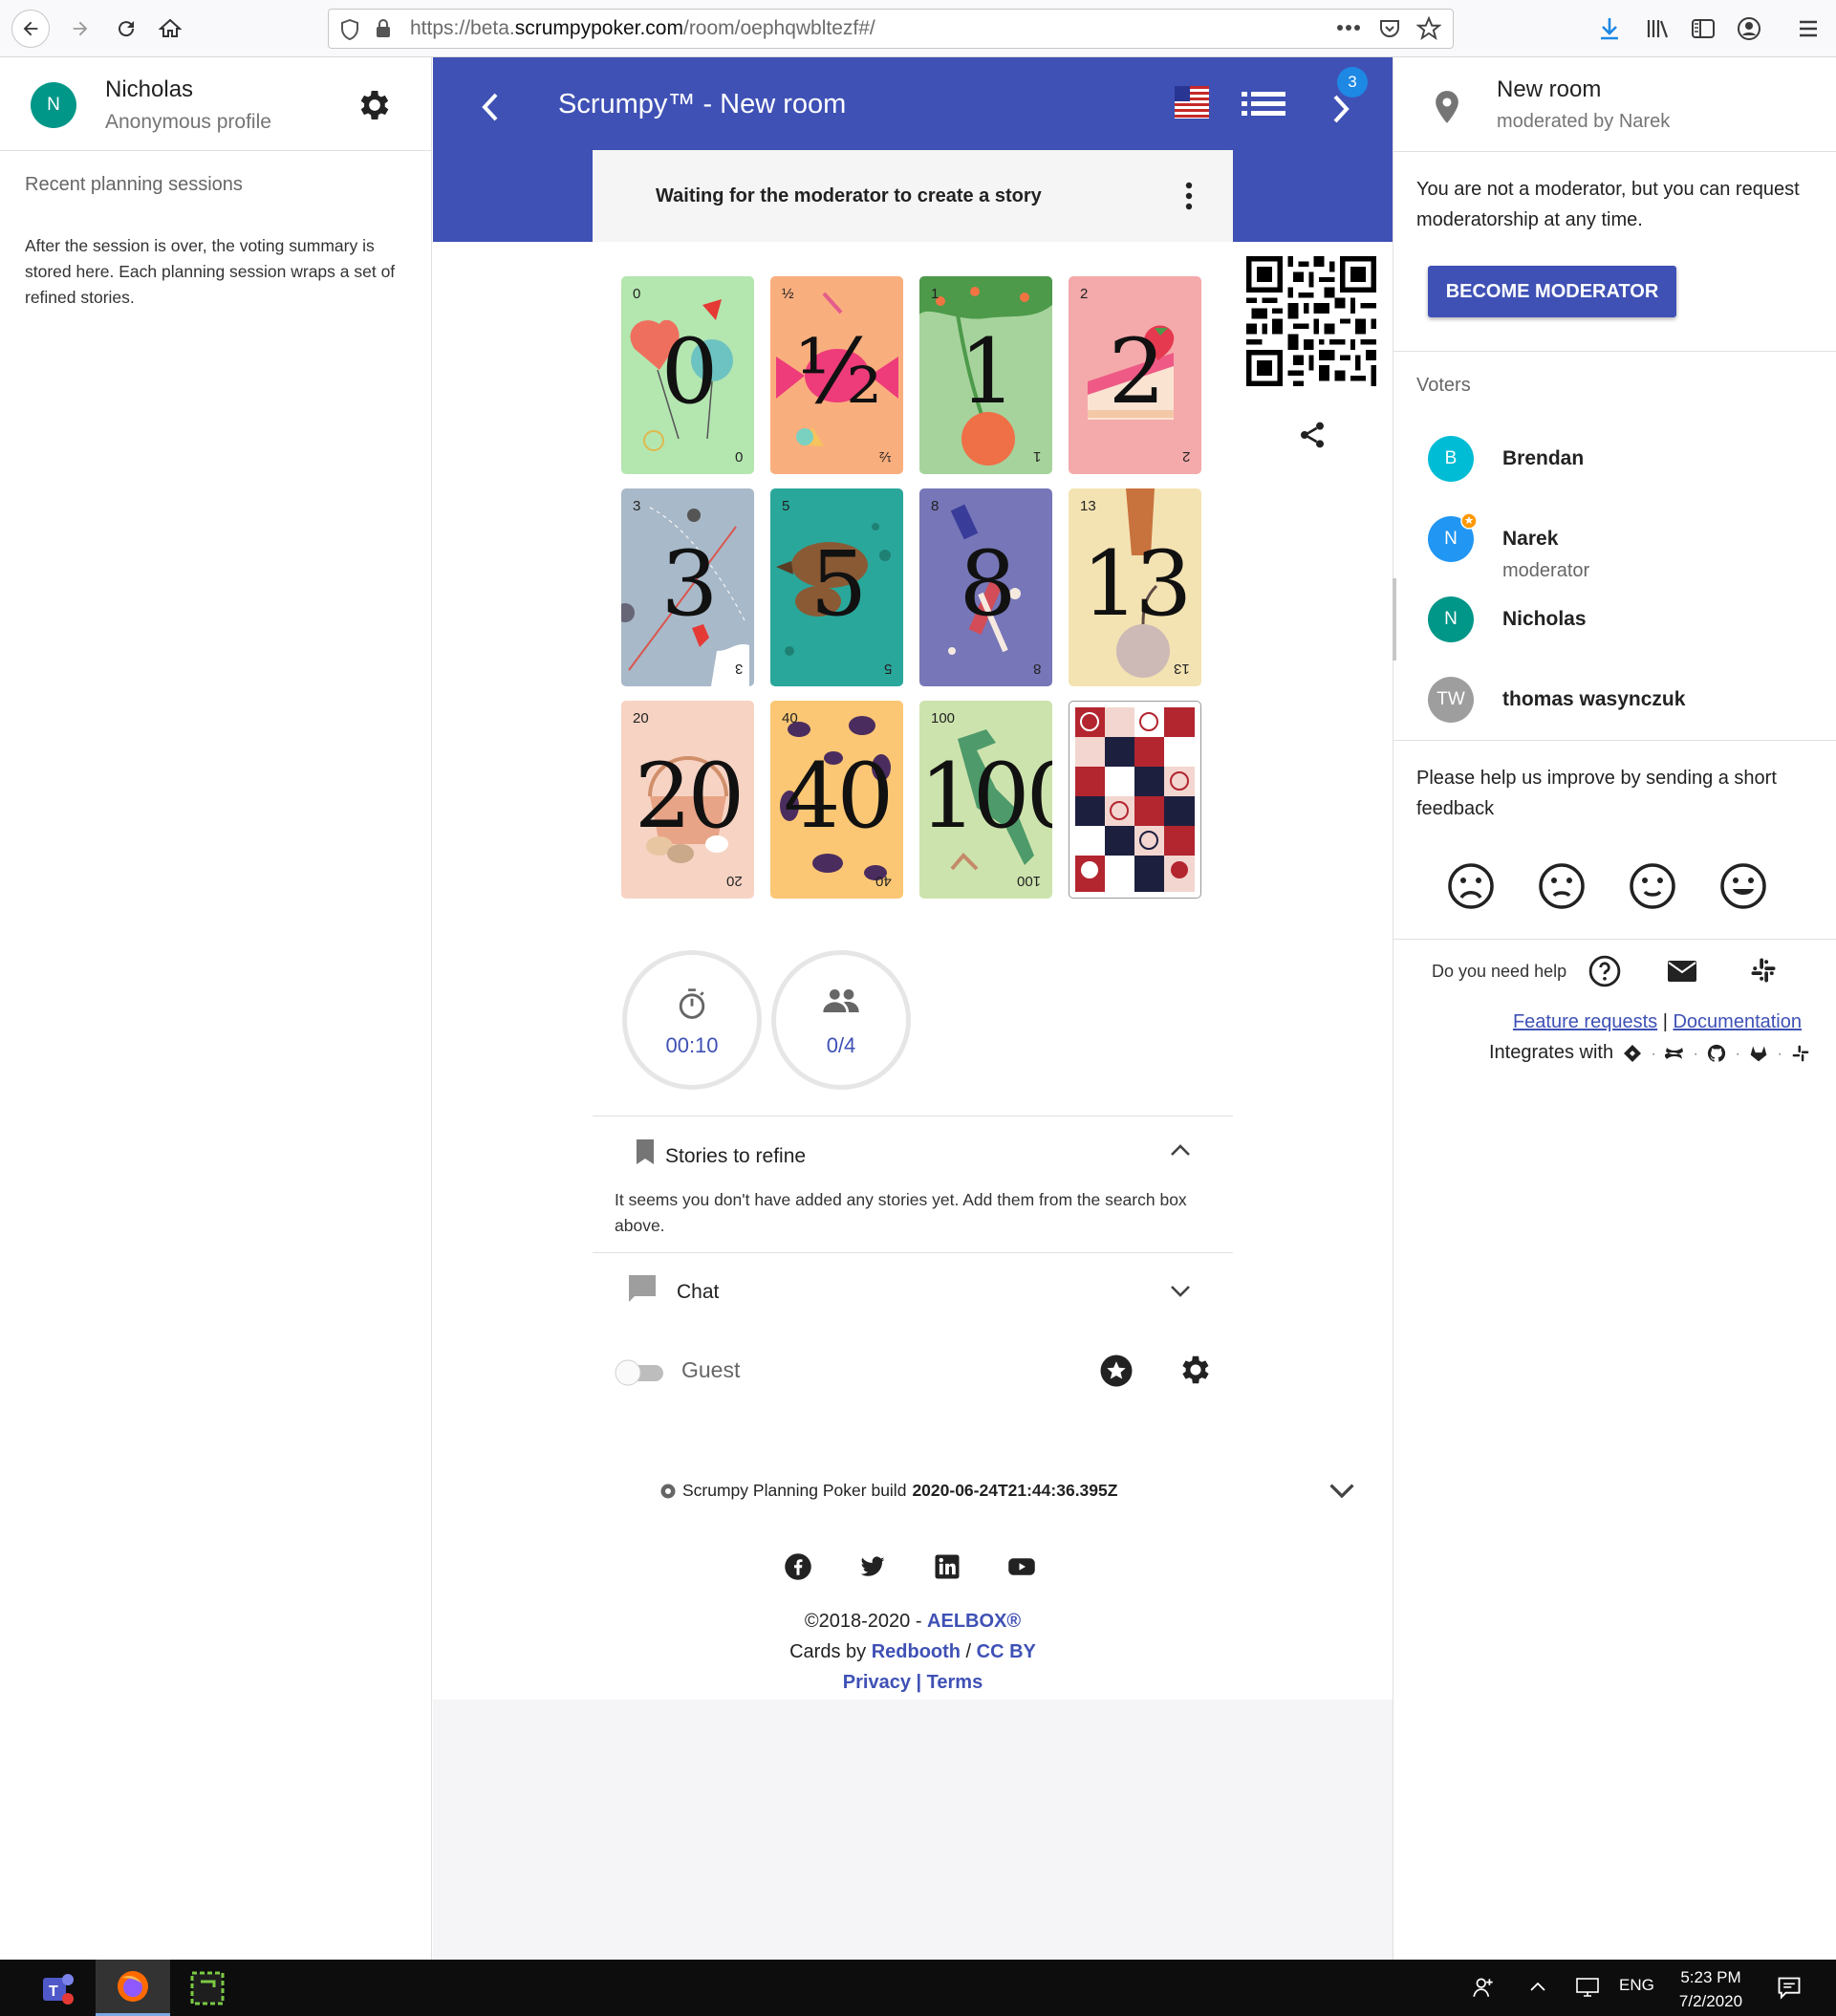 Image resolution: width=1836 pixels, height=2016 pixels. I want to click on poker-card-2: 2 2 2, so click(1135, 375).